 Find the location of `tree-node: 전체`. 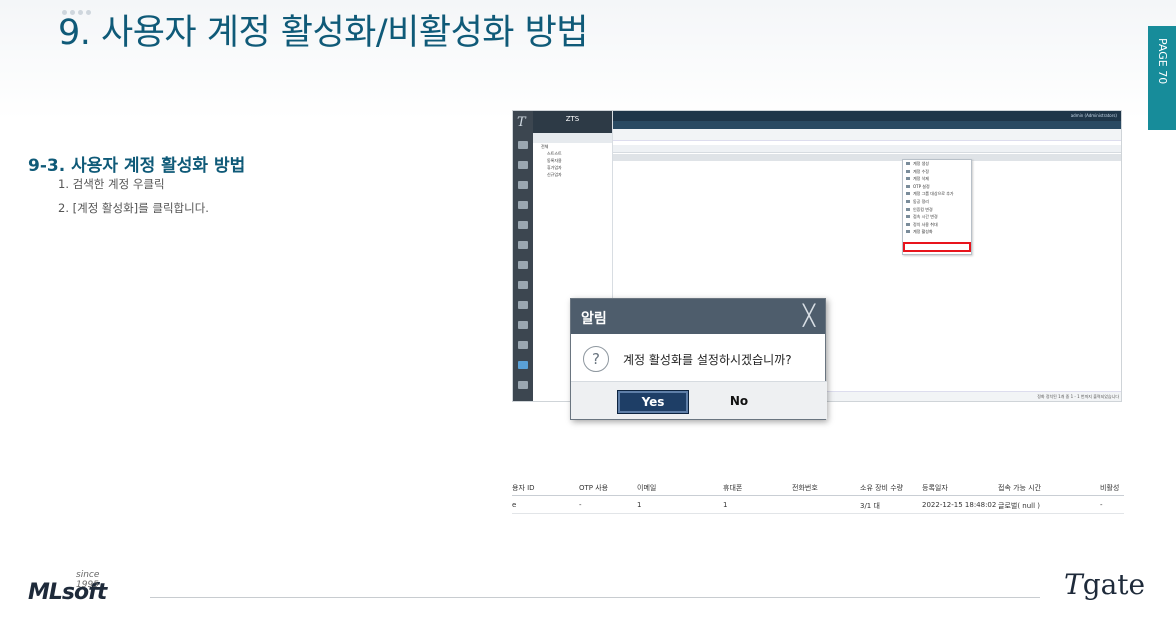

tree-node: 전체 is located at coordinates (572, 146).